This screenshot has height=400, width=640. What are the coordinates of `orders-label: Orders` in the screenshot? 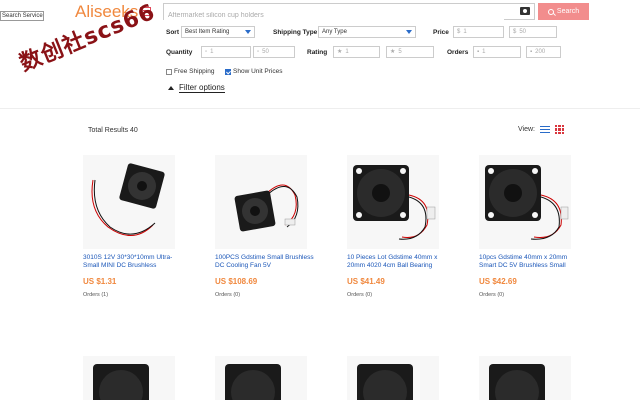 It's located at (458, 52).